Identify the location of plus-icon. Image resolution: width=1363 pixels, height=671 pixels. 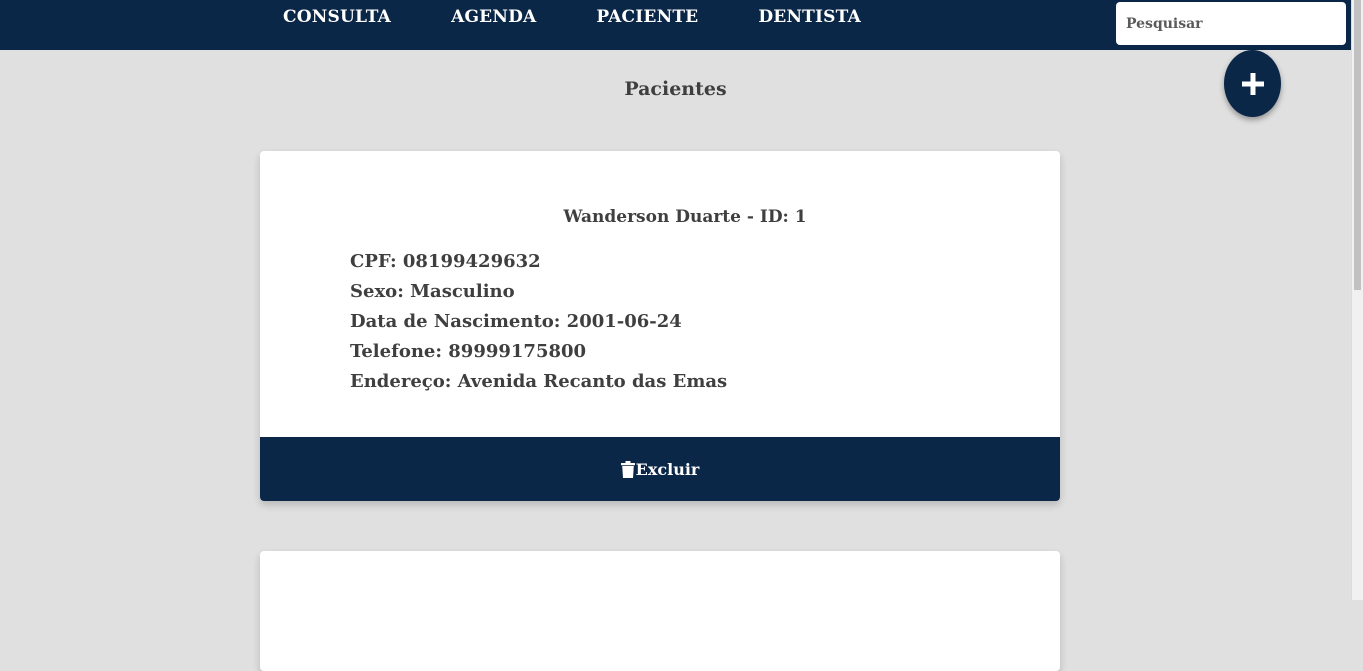
(1252, 83).